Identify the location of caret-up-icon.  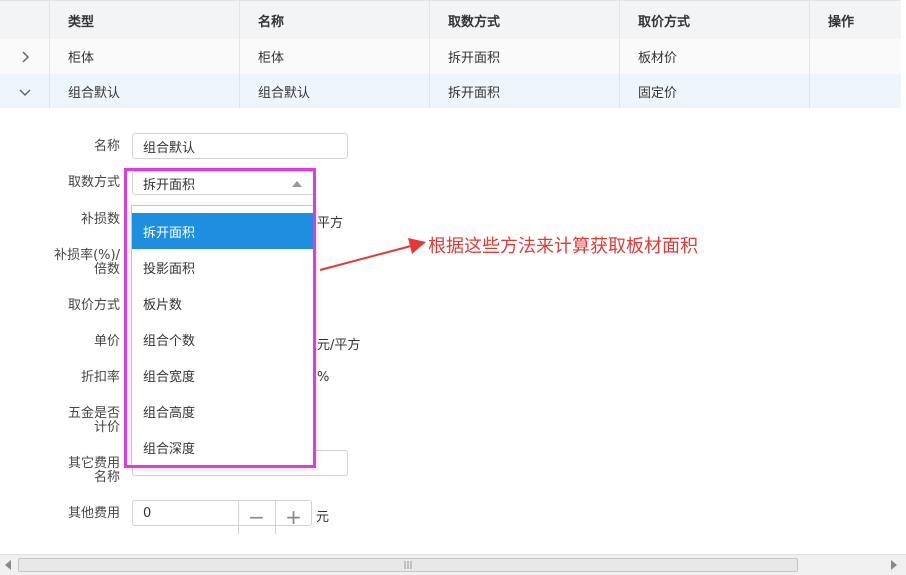
(297, 184).